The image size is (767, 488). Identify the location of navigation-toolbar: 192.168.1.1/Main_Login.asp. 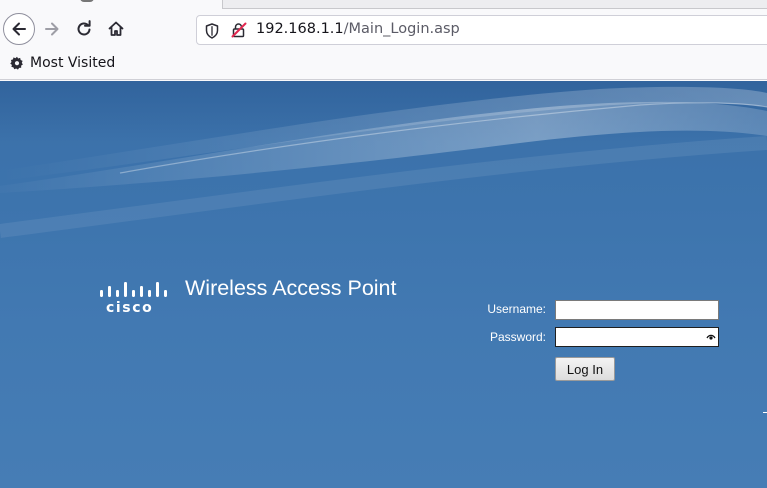
(383, 30).